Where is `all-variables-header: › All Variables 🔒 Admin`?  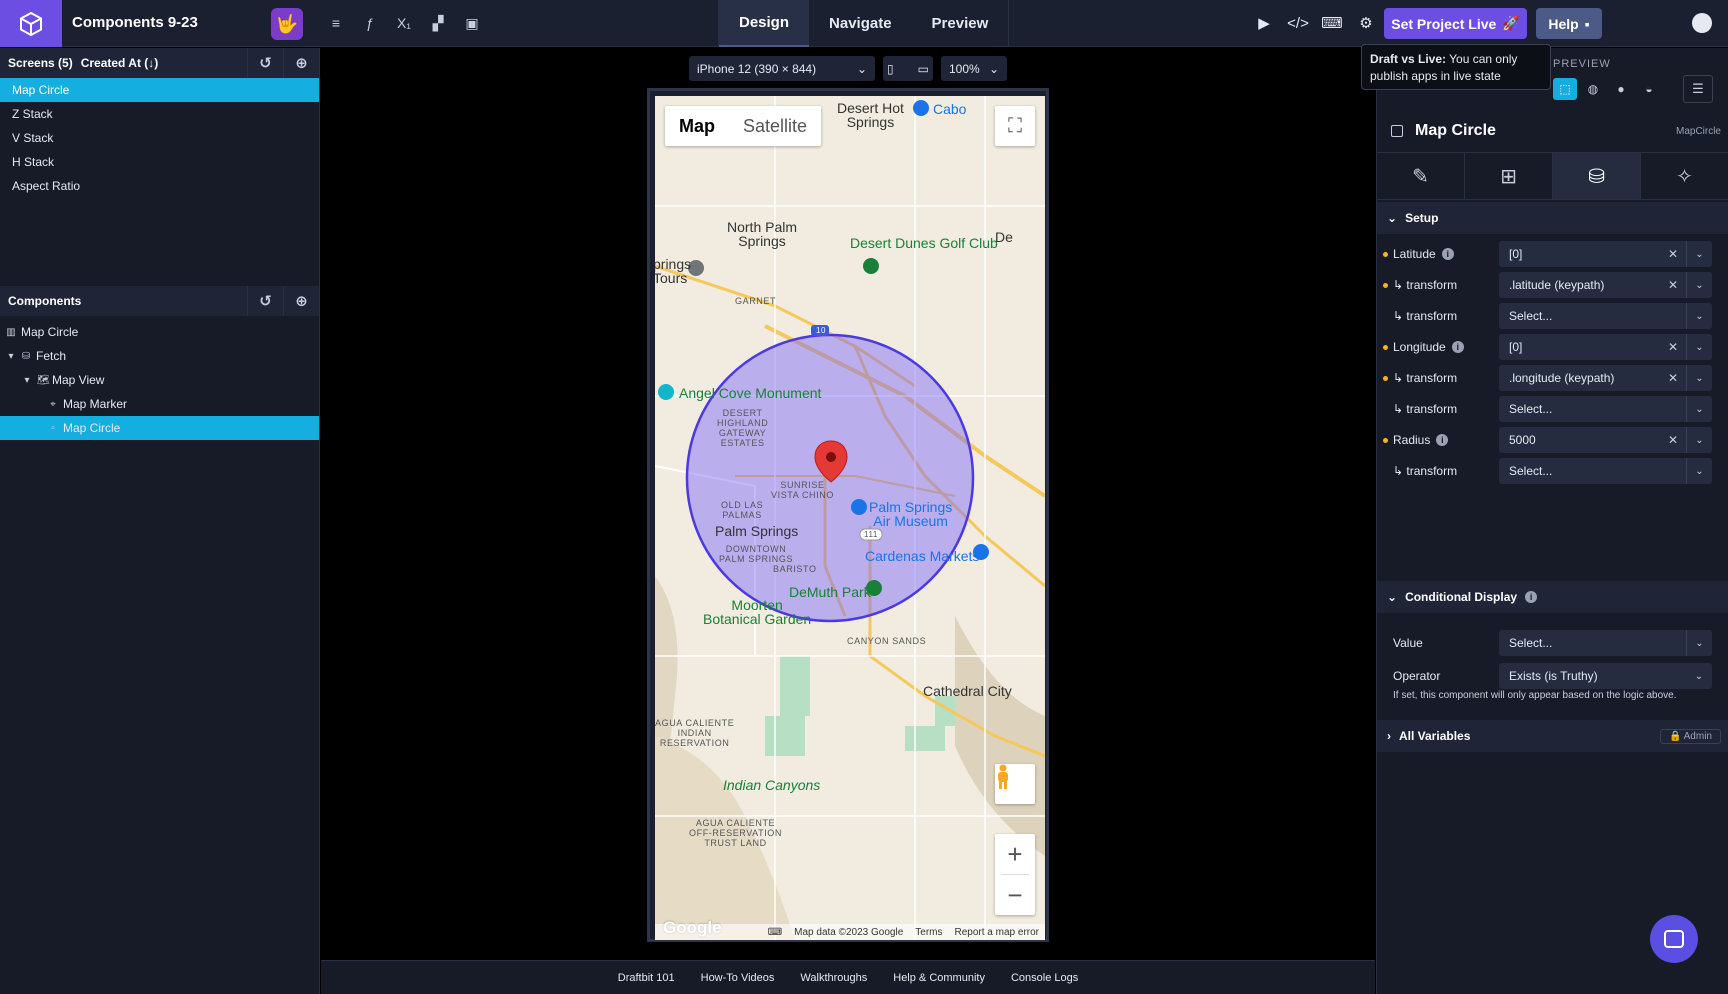
all-variables-header: › All Variables 🔒 Admin is located at coordinates (1552, 736).